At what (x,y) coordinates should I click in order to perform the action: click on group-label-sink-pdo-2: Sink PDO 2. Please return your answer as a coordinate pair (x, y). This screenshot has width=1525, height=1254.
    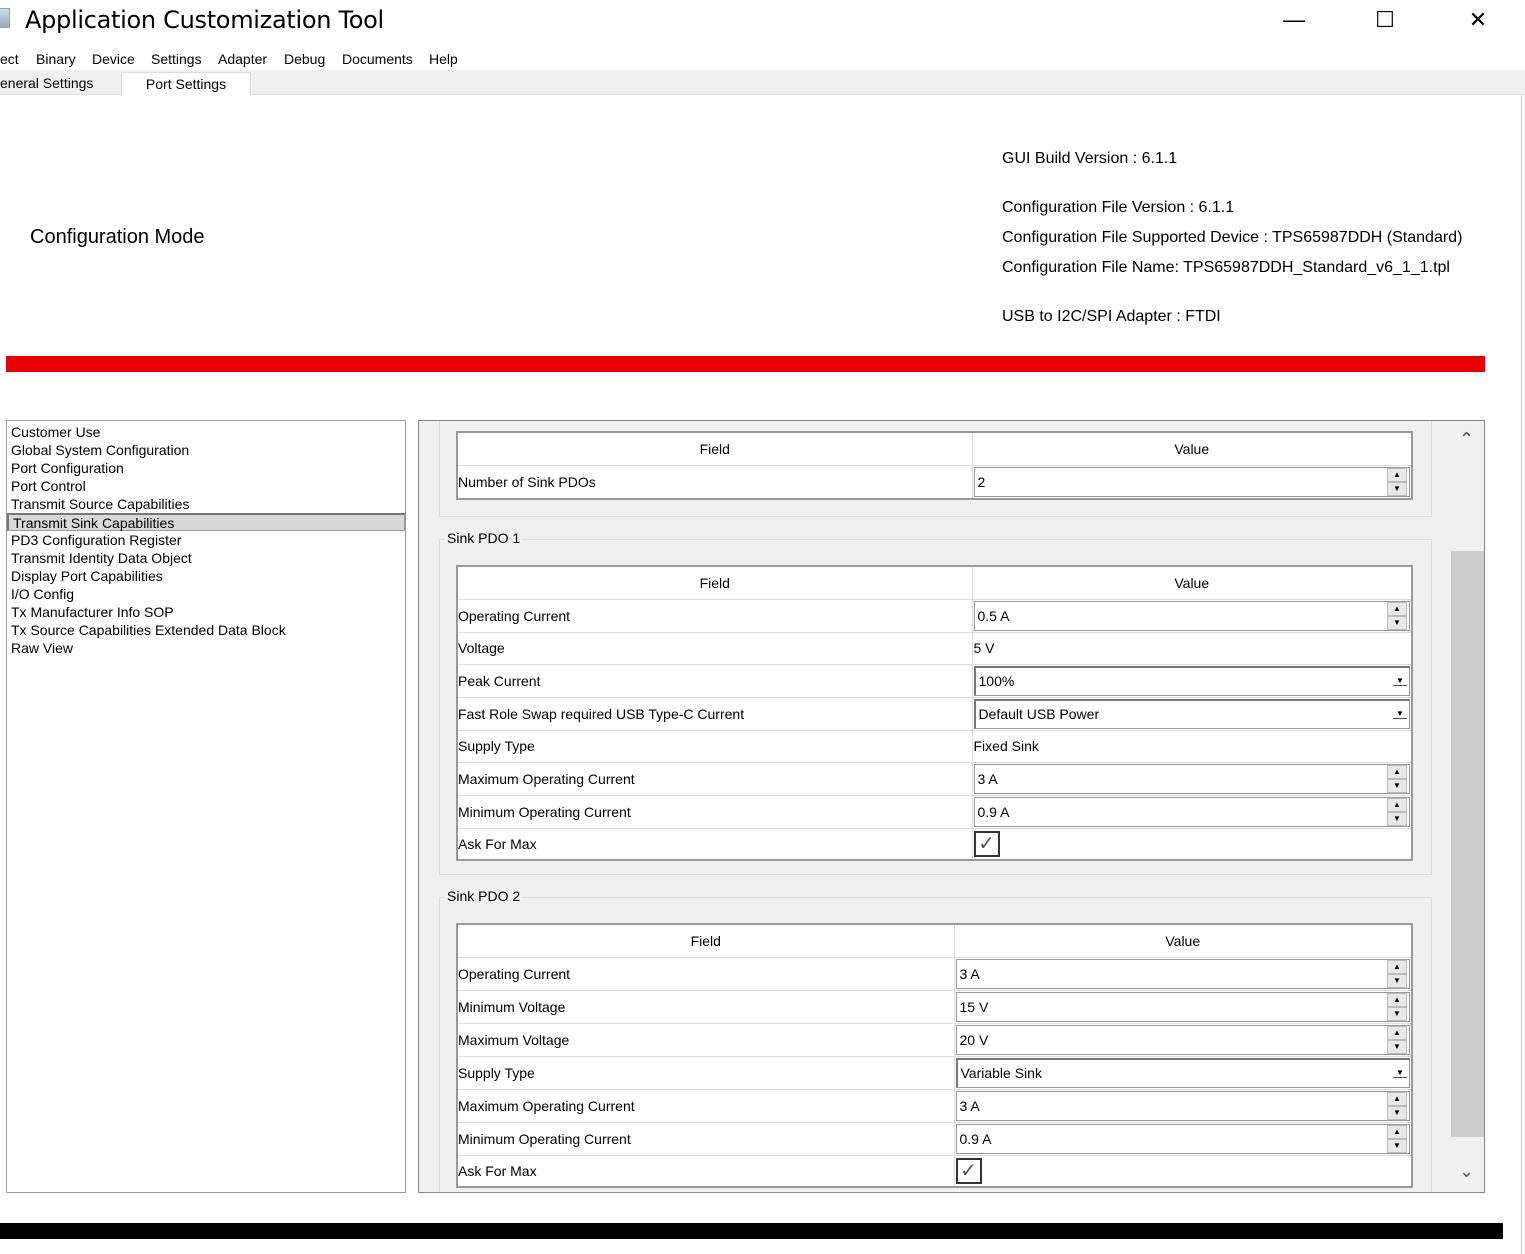
    Looking at the image, I should click on (484, 896).